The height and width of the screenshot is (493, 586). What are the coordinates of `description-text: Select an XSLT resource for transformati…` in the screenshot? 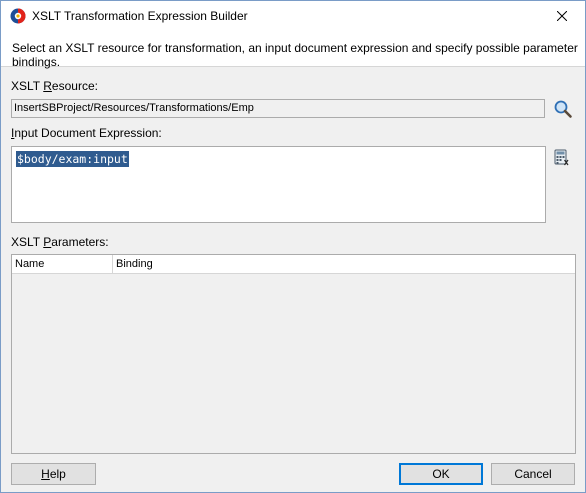 It's located at (295, 55).